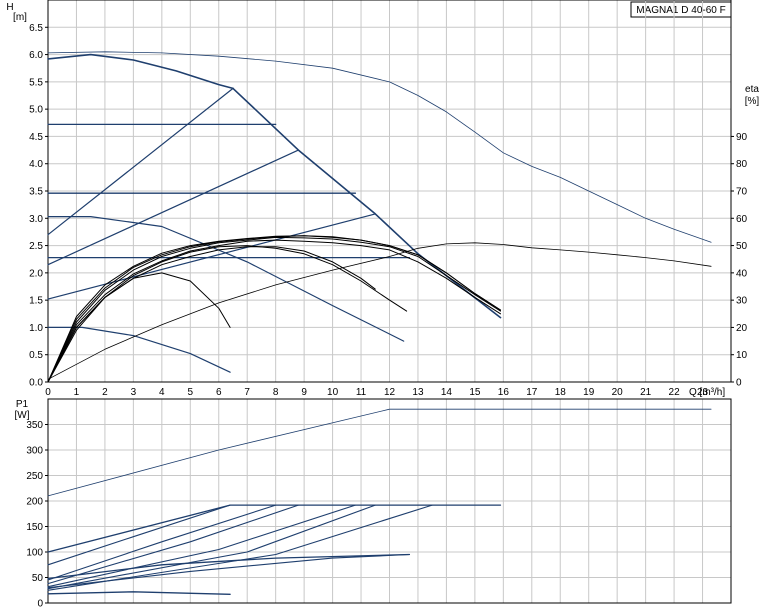  What do you see at coordinates (742, 273) in the screenshot?
I see `qh-y2tick-label: 40` at bounding box center [742, 273].